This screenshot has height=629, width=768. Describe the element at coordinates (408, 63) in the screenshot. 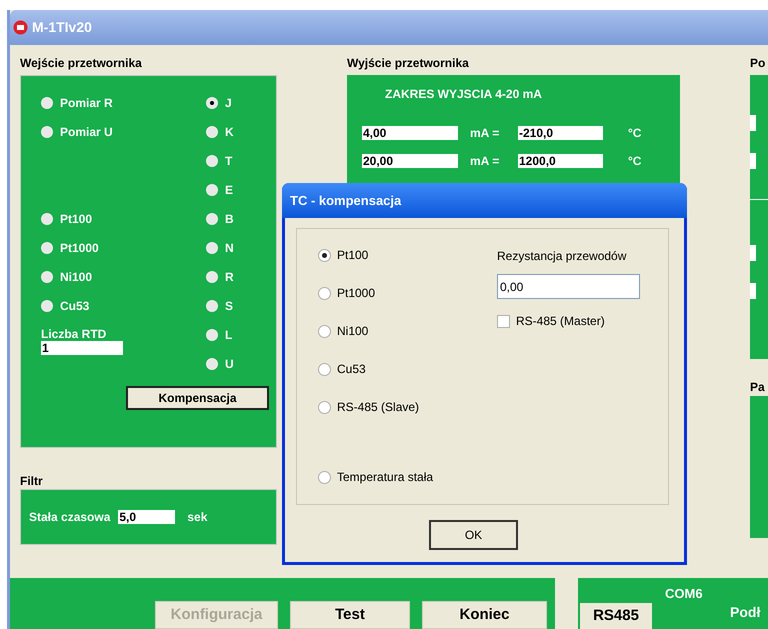

I see `section-title: Wyjście przetwornika` at that location.